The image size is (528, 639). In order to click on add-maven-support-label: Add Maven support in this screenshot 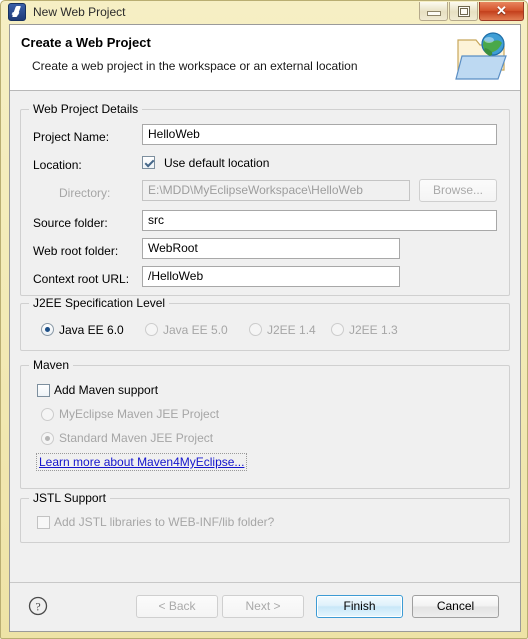, I will do `click(106, 390)`.